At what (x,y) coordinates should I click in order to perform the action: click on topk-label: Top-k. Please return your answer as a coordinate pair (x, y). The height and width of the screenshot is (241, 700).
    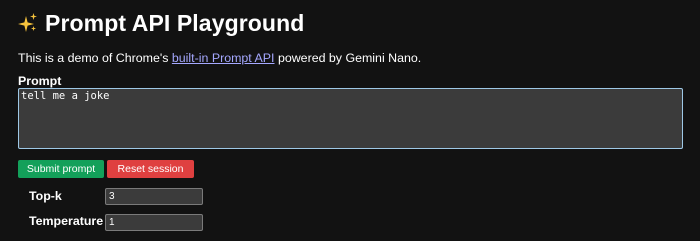
    Looking at the image, I should click on (45, 196).